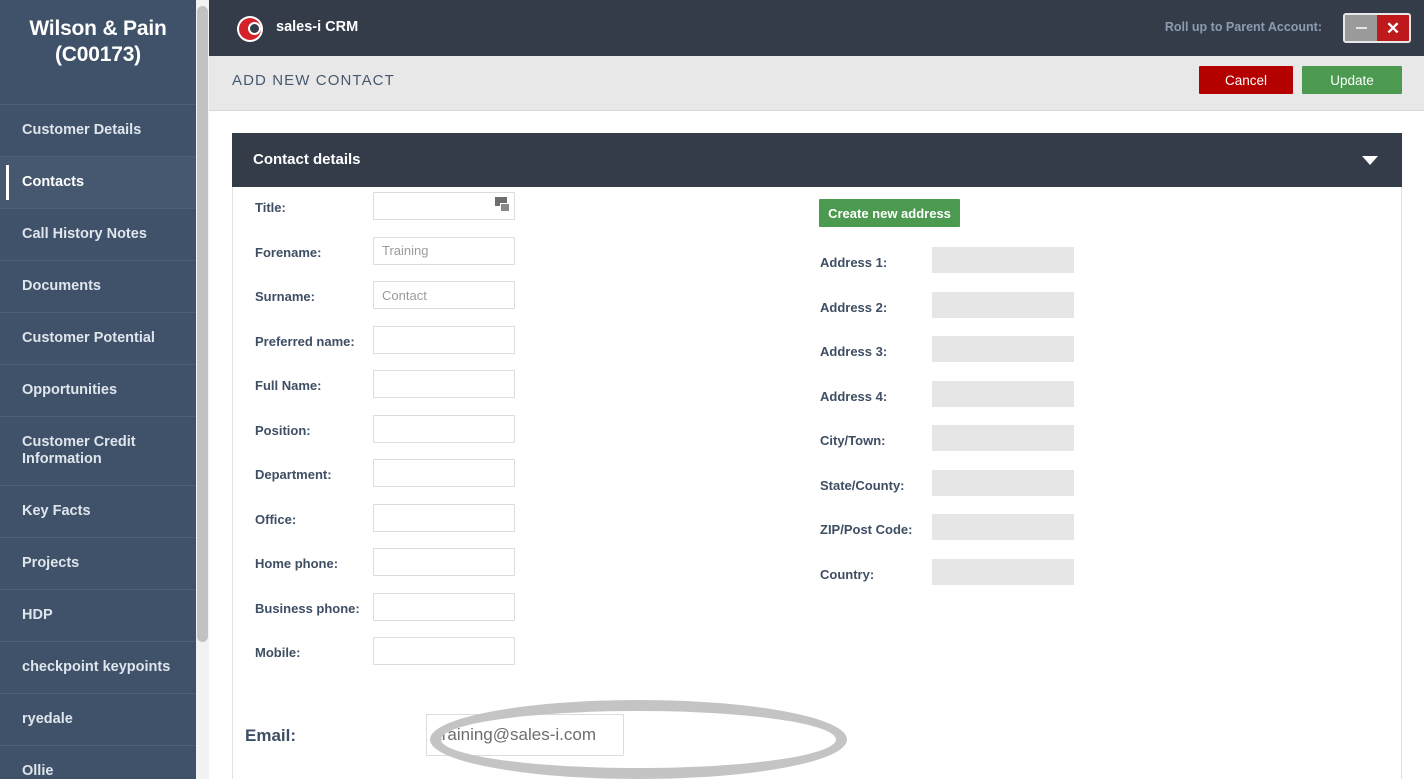  I want to click on field-label: Full Name:, so click(288, 385).